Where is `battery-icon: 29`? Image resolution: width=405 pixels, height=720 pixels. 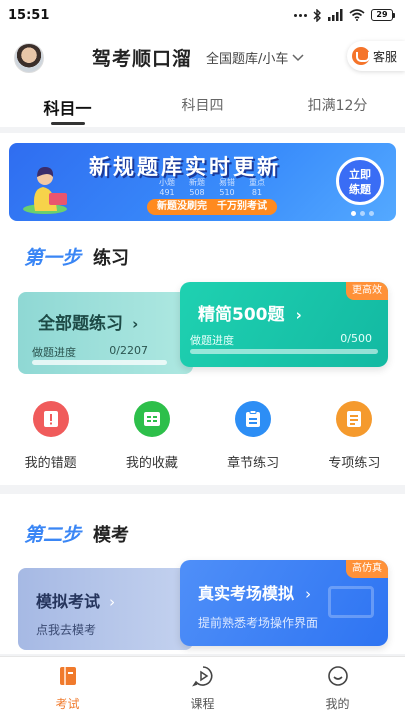 battery-icon: 29 is located at coordinates (383, 15).